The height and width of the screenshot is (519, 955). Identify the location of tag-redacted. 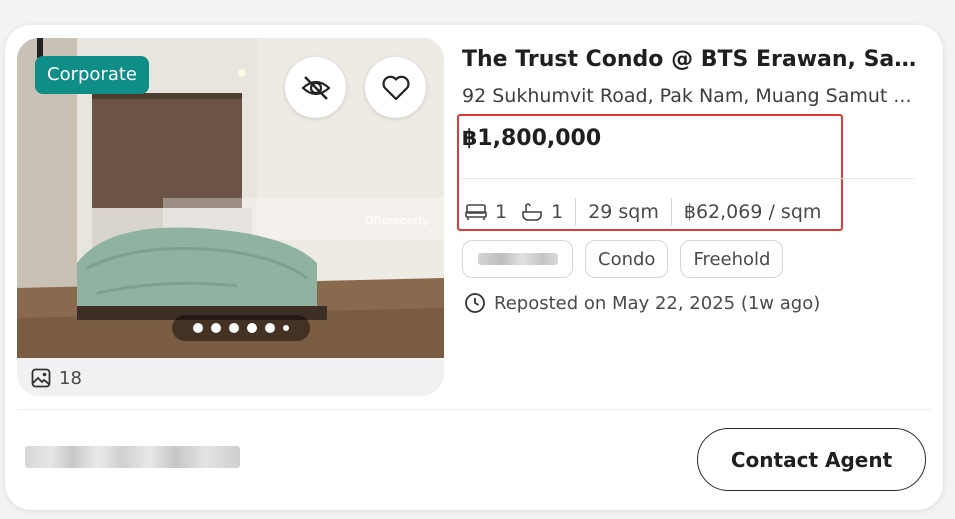
(517, 259).